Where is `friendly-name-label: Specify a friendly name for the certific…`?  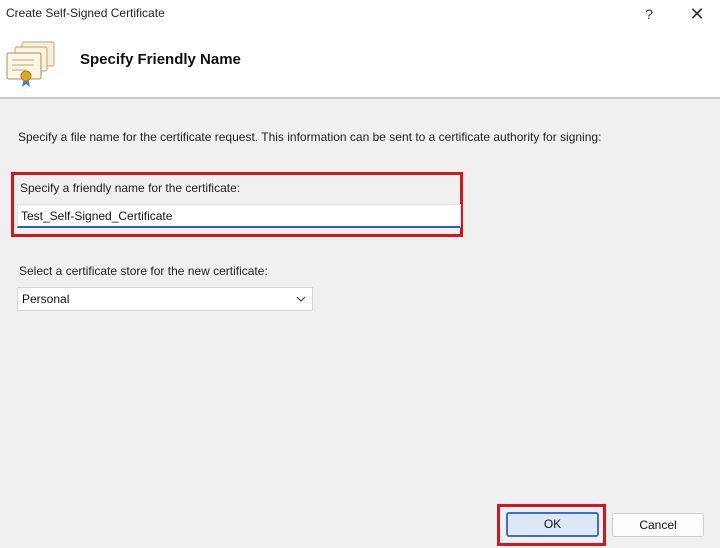
friendly-name-label: Specify a friendly name for the certific… is located at coordinates (130, 188).